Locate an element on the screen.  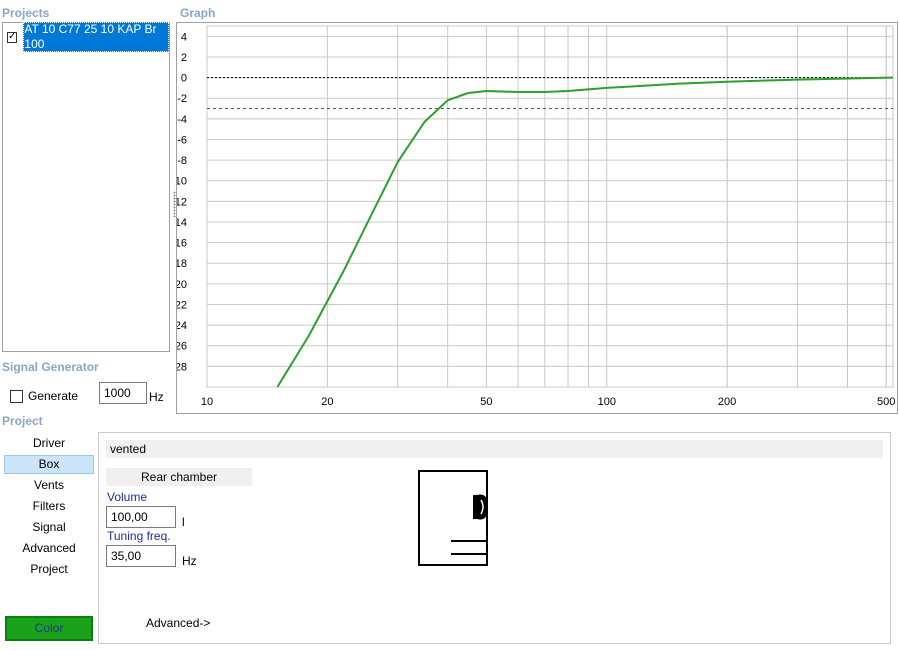
y-tick-label: -16 is located at coordinates (182, 244).